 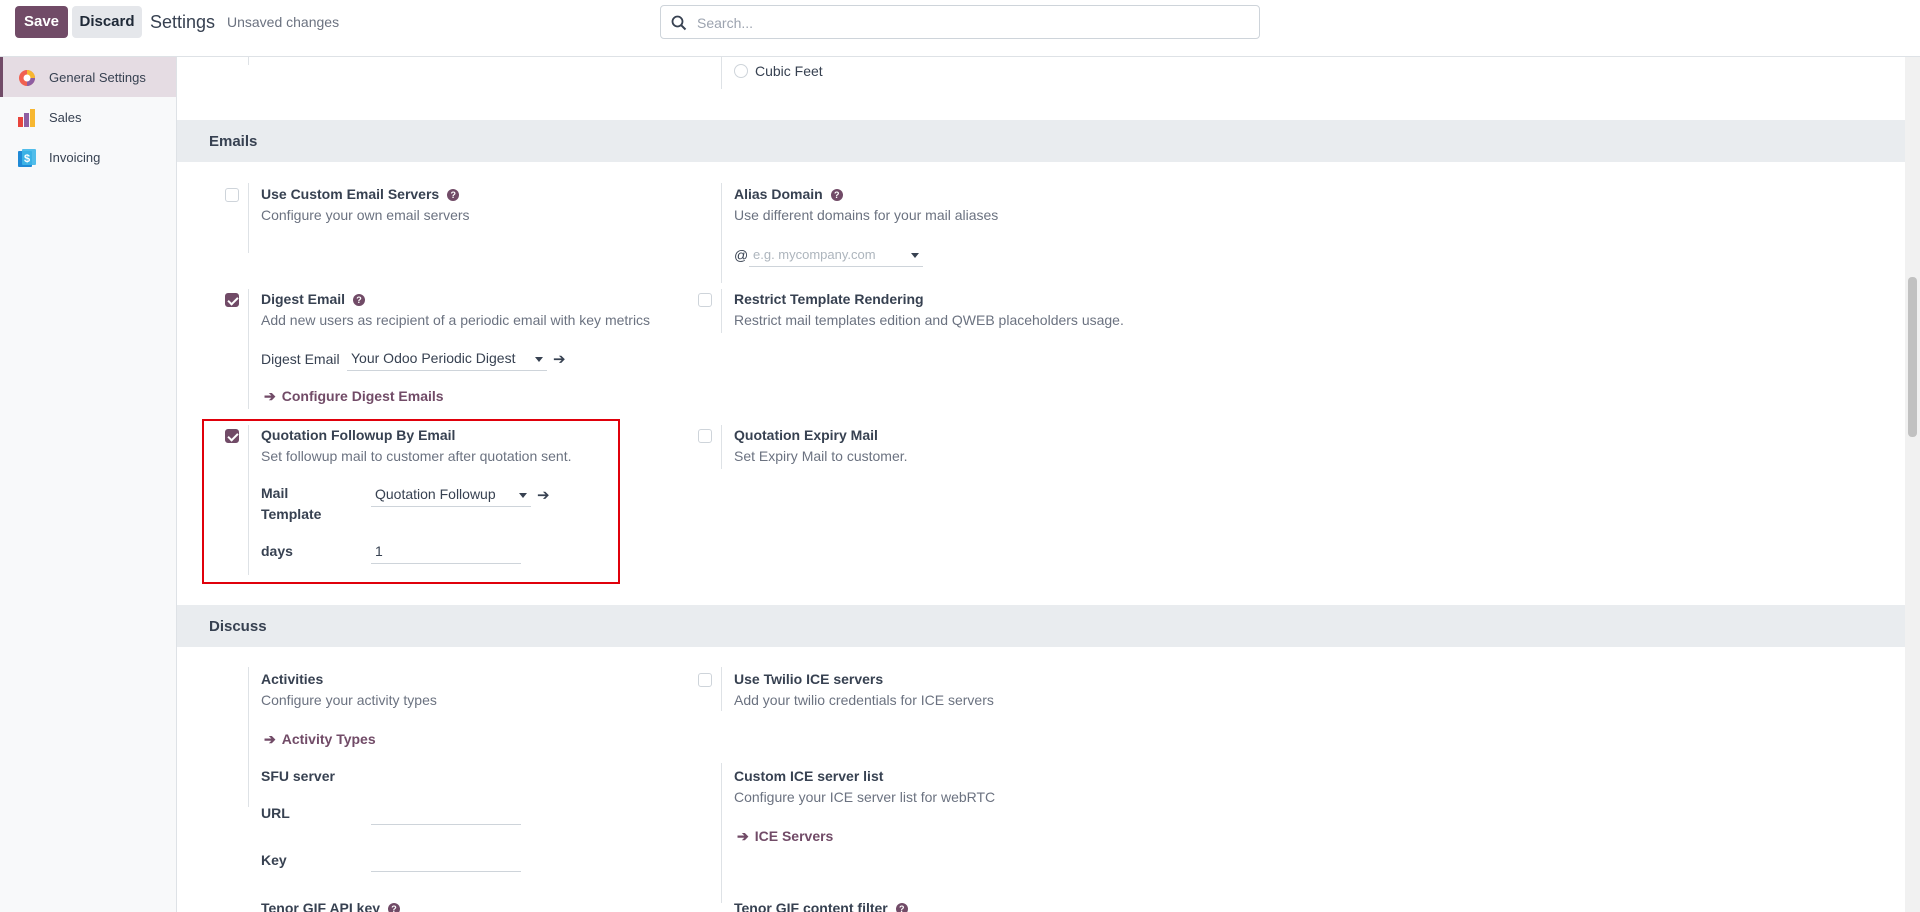 What do you see at coordinates (814, 254) in the screenshot?
I see `alias-domain-placeholder: e.g. mycompany.com` at bounding box center [814, 254].